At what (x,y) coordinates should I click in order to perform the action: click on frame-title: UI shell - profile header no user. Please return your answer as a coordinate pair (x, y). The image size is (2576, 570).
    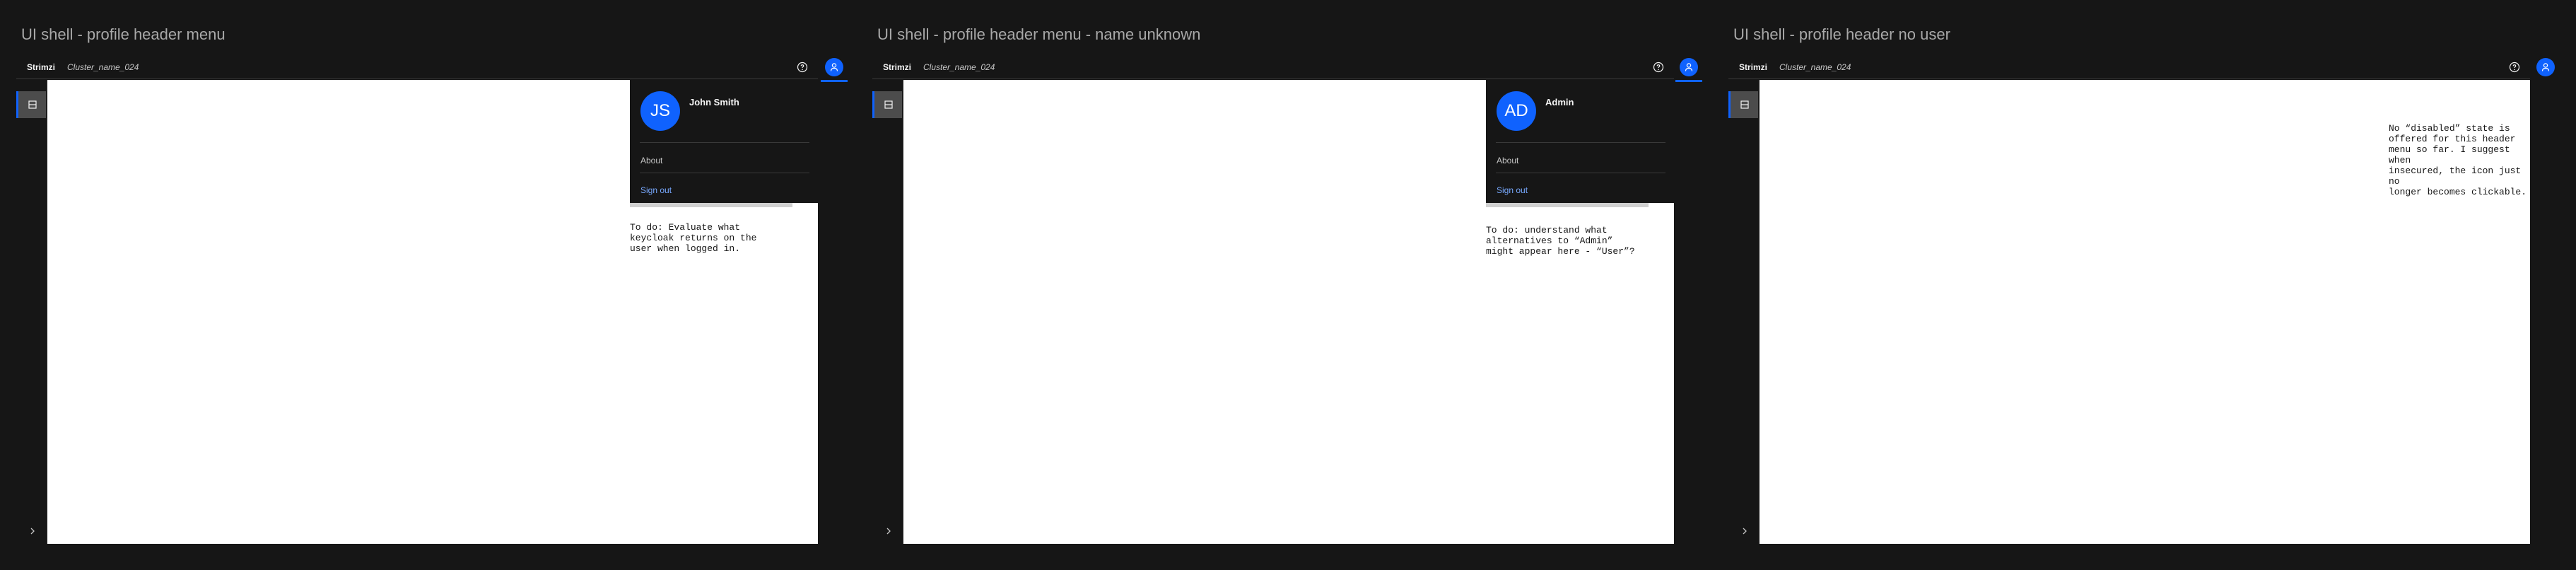
    Looking at the image, I should click on (1842, 34).